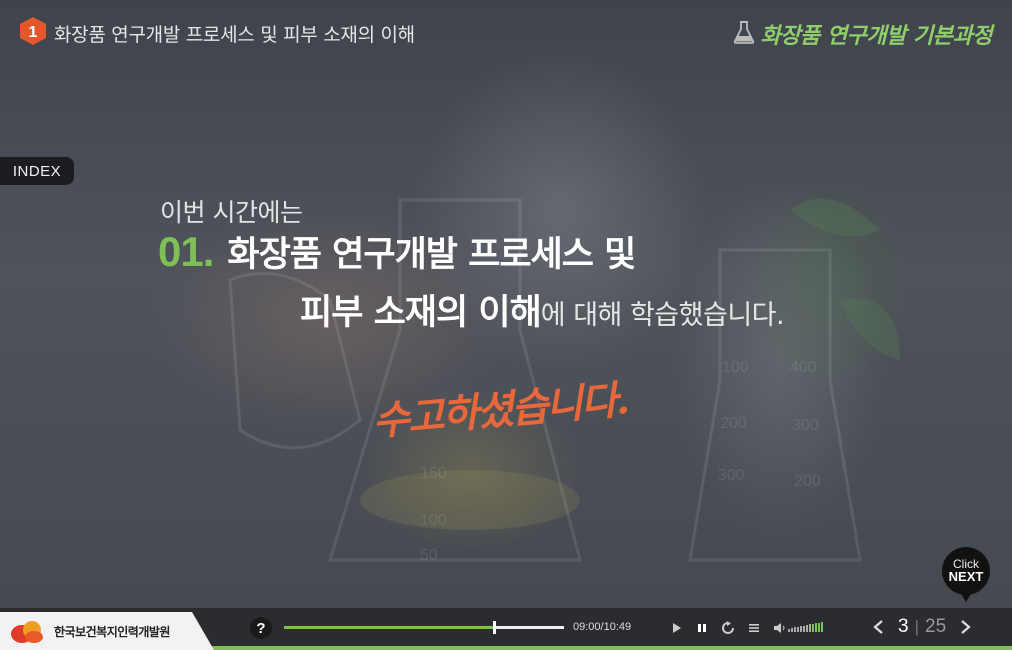  I want to click on chapter-title: 화장품 연구개발 프로세스 및 피부 소재의 이해, so click(234, 35).